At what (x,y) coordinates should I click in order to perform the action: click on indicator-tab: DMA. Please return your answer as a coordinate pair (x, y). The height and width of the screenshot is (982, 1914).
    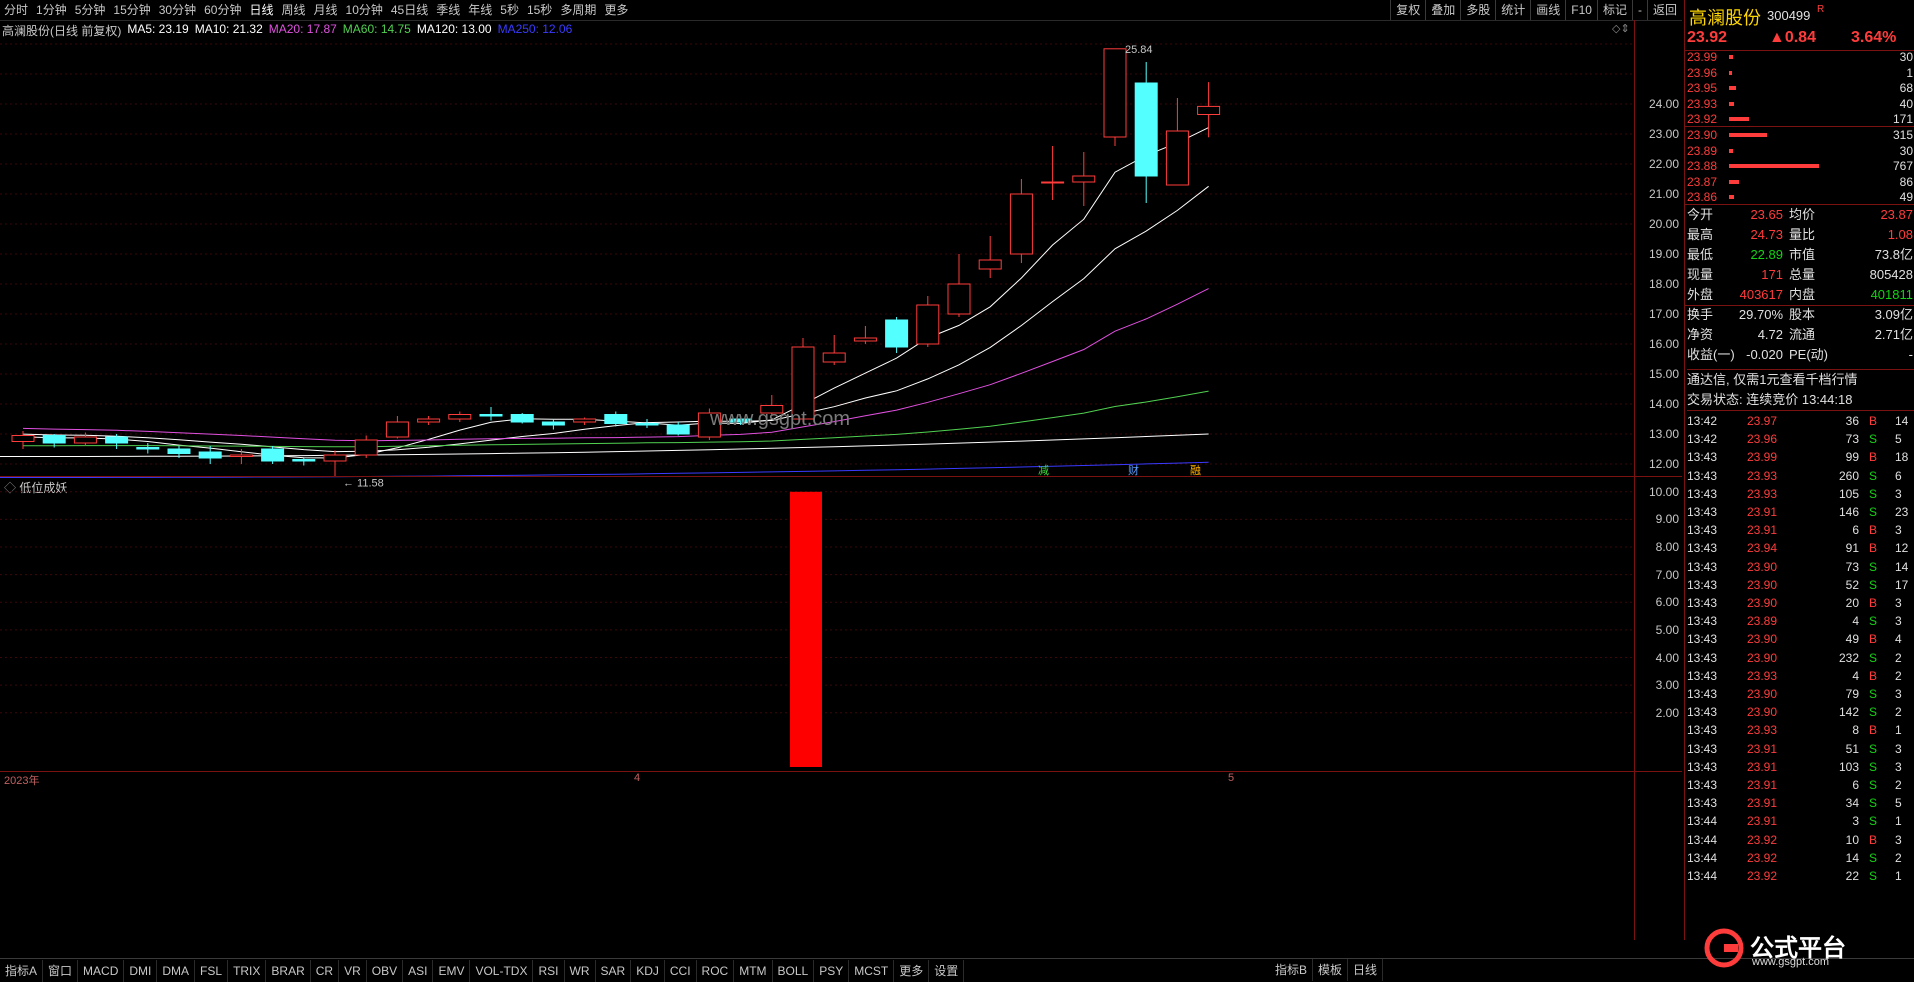
    Looking at the image, I should click on (176, 970).